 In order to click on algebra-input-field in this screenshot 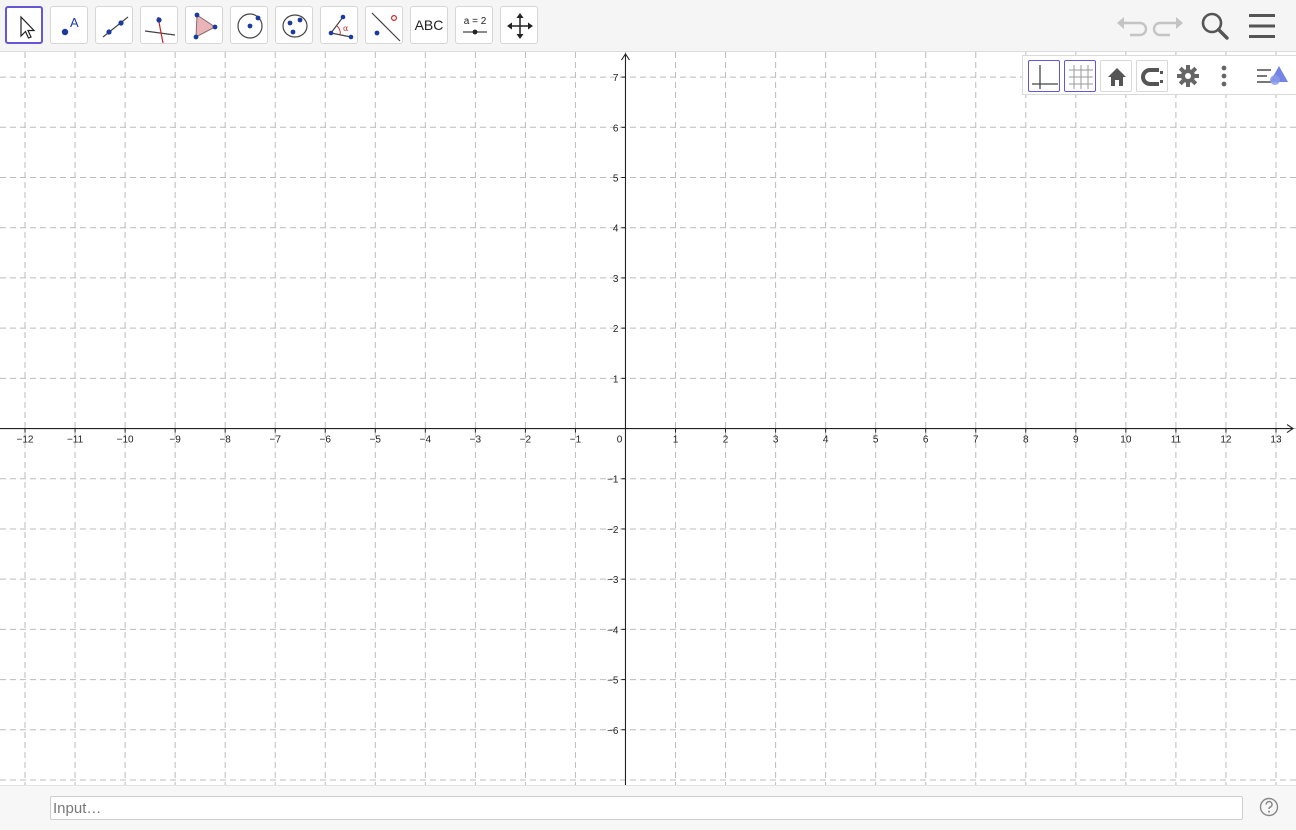, I will do `click(646, 808)`.